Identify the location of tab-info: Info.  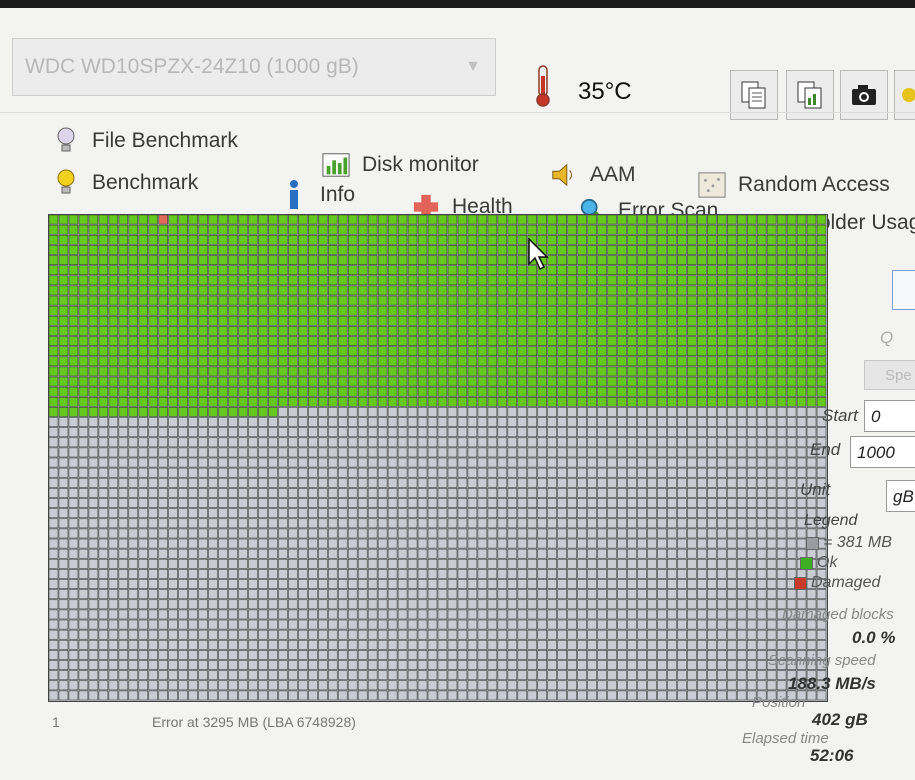
(317, 195).